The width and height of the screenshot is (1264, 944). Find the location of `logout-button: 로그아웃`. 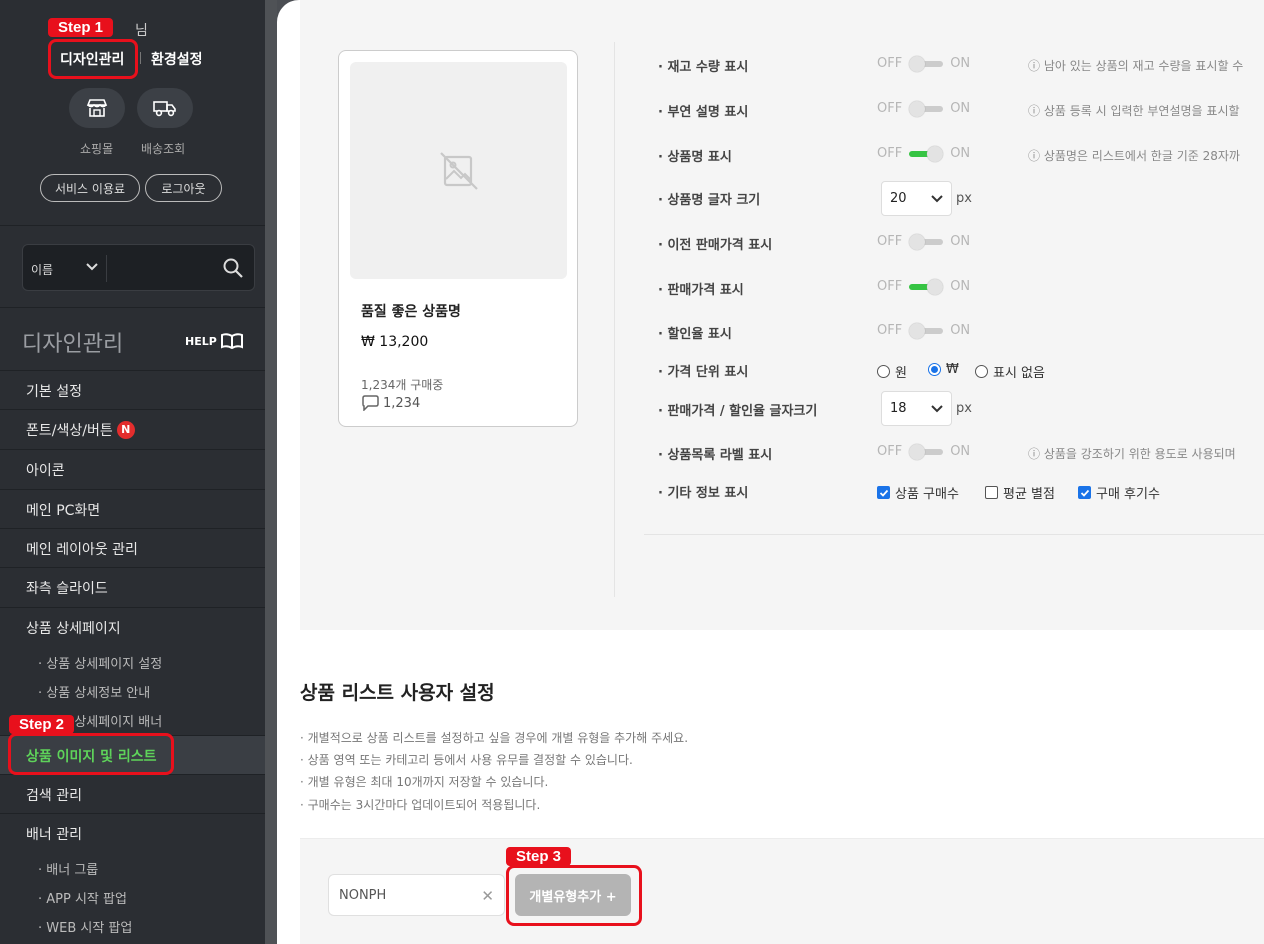

logout-button: 로그아웃 is located at coordinates (183, 188).